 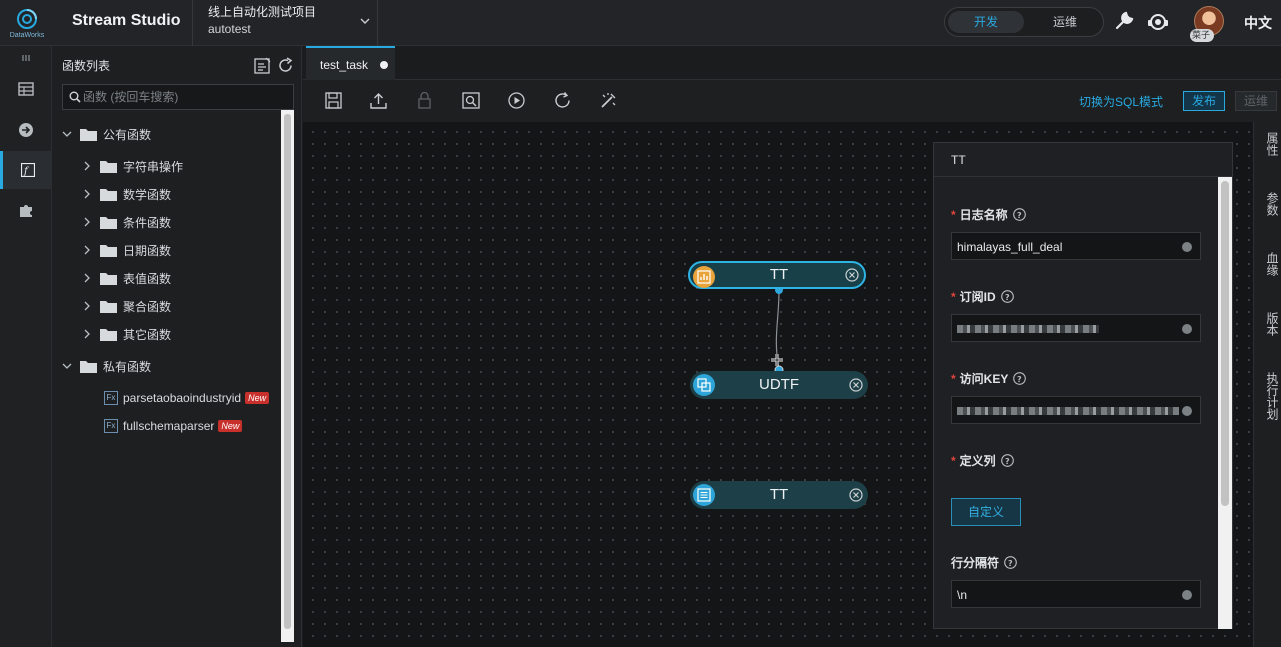 I want to click on side-tab-lineage: 血缘, so click(x=1267, y=264).